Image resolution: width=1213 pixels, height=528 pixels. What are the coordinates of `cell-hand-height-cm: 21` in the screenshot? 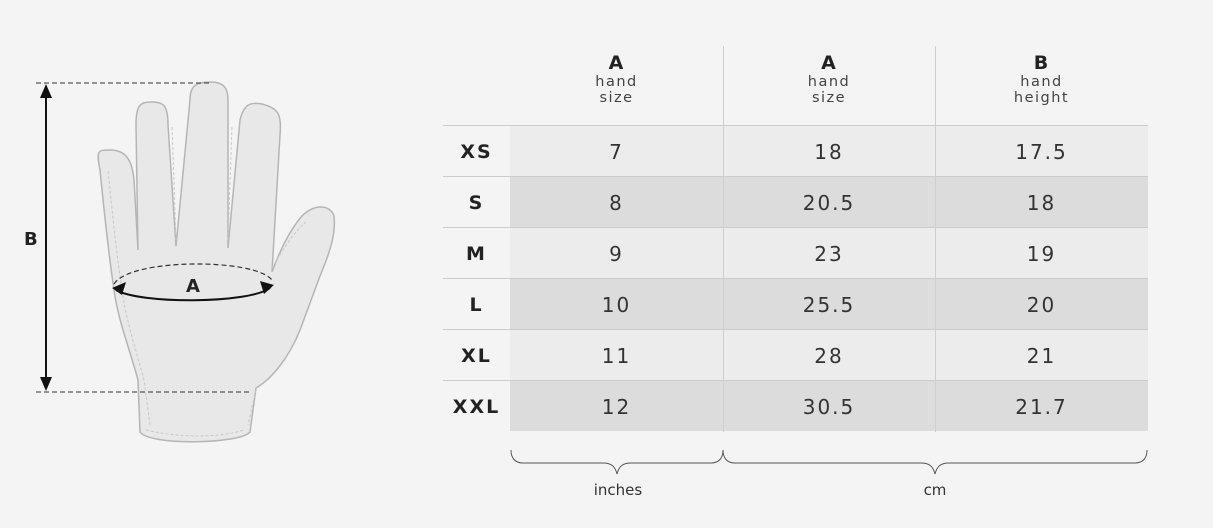 It's located at (1041, 355).